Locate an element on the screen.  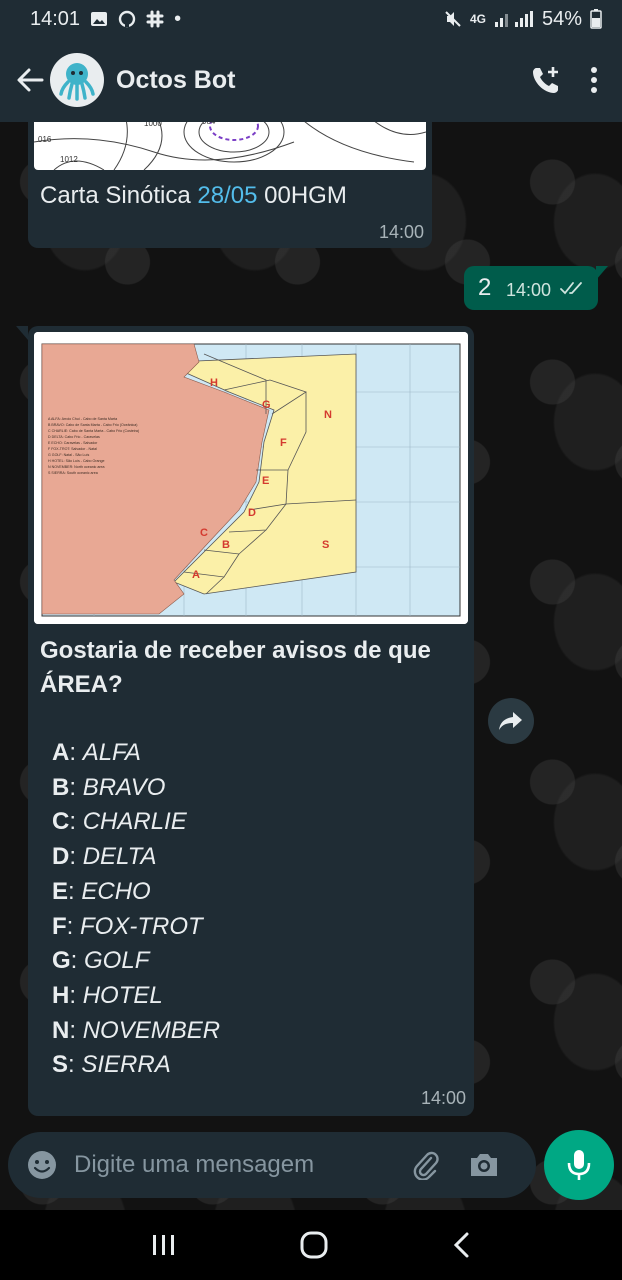
map-legend-item: S SIERRA: South oceanic area is located at coordinates (73, 473).